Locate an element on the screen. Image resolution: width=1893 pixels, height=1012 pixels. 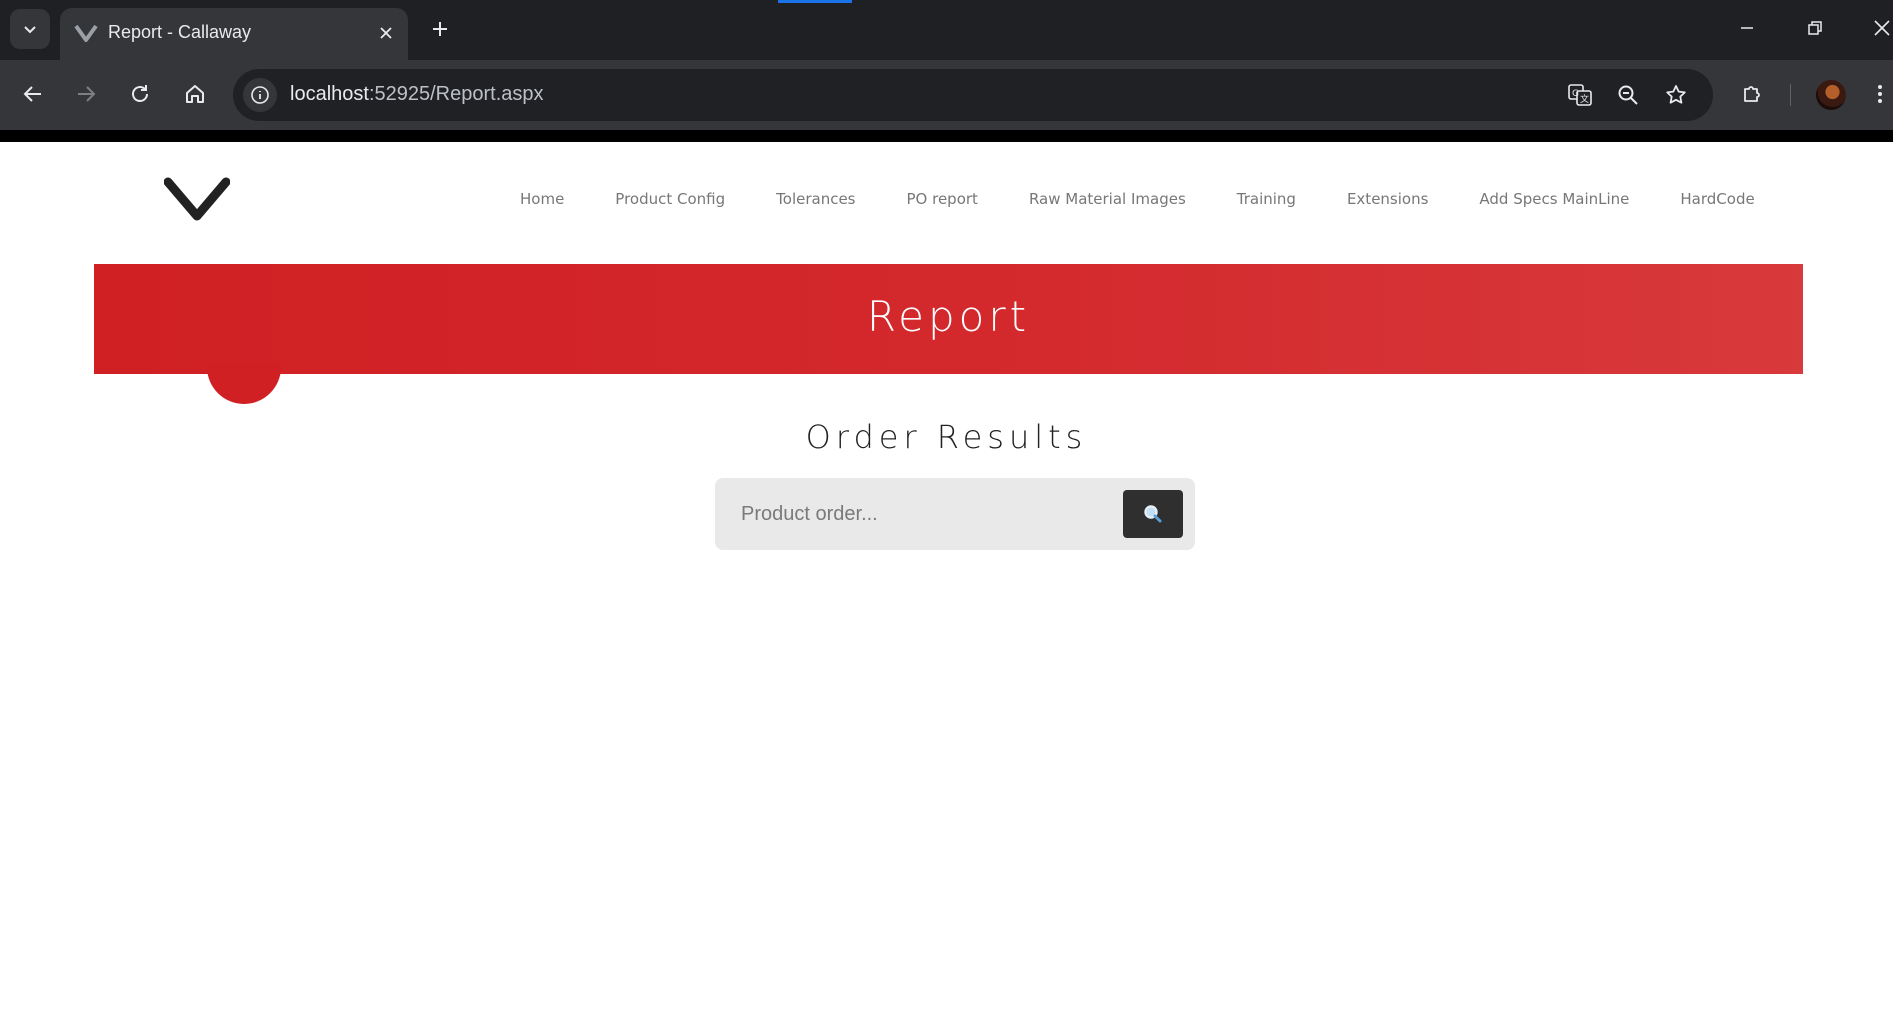
forward-button is located at coordinates (86, 94).